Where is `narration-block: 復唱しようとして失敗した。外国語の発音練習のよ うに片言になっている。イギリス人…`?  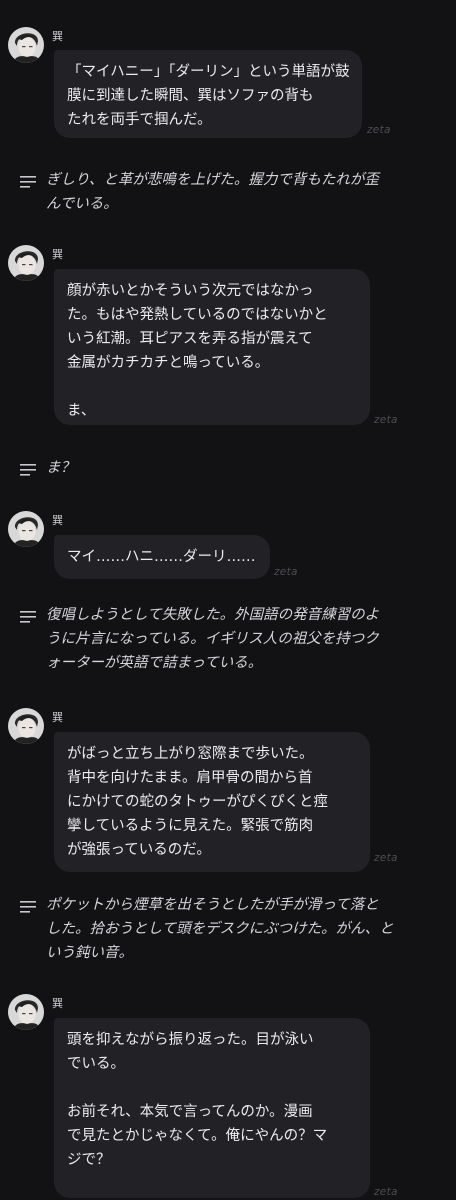 narration-block: 復唱しようとして失敗した。外国語の発音練習のよ うに片言になっている。イギリス人… is located at coordinates (234, 639).